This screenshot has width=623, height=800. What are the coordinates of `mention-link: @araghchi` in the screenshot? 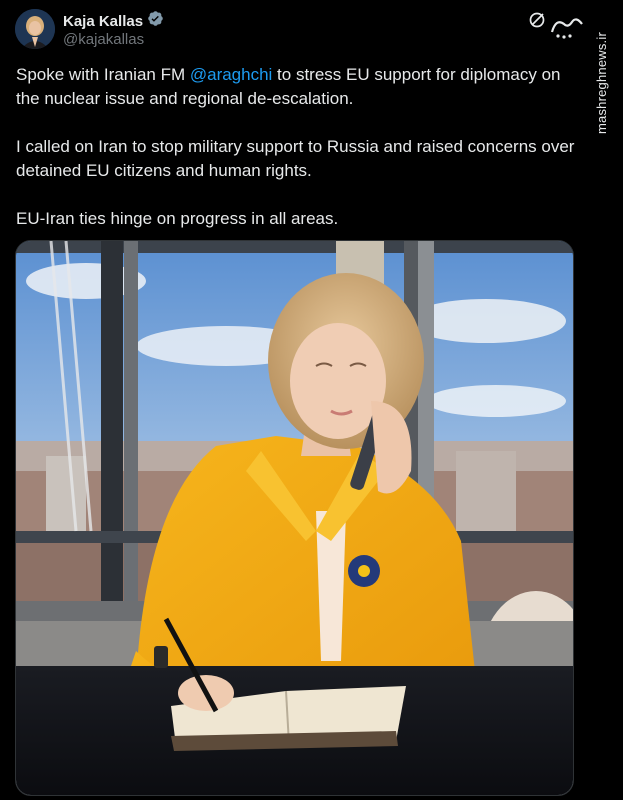 It's located at (231, 74).